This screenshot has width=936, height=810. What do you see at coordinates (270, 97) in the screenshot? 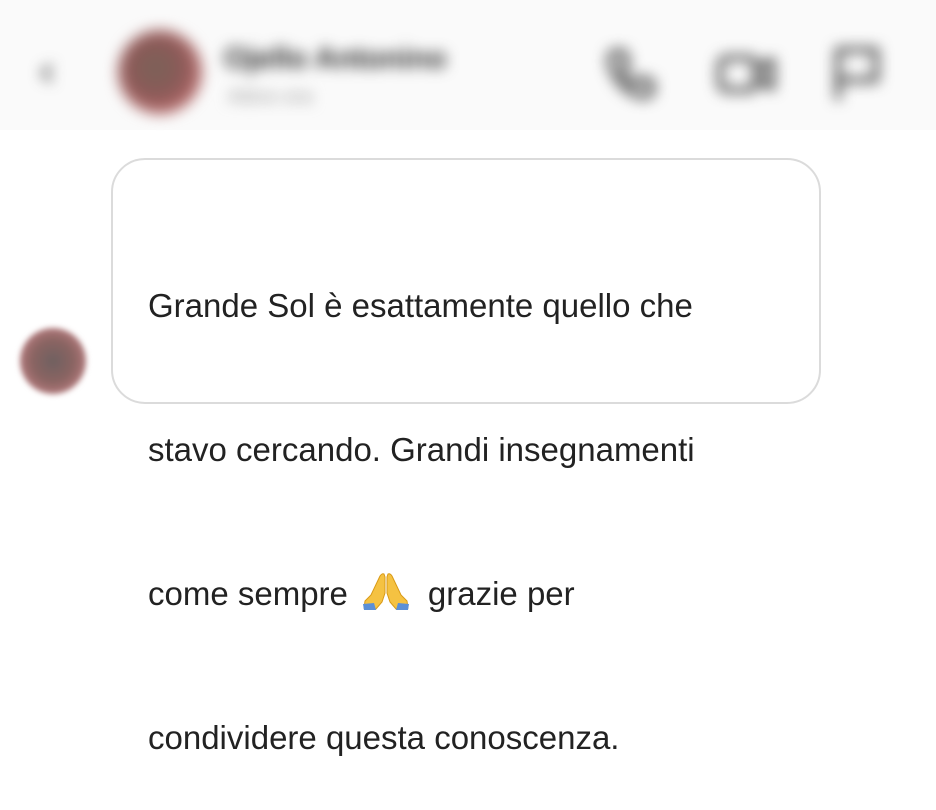
I see `contact-status: Attivo ora` at bounding box center [270, 97].